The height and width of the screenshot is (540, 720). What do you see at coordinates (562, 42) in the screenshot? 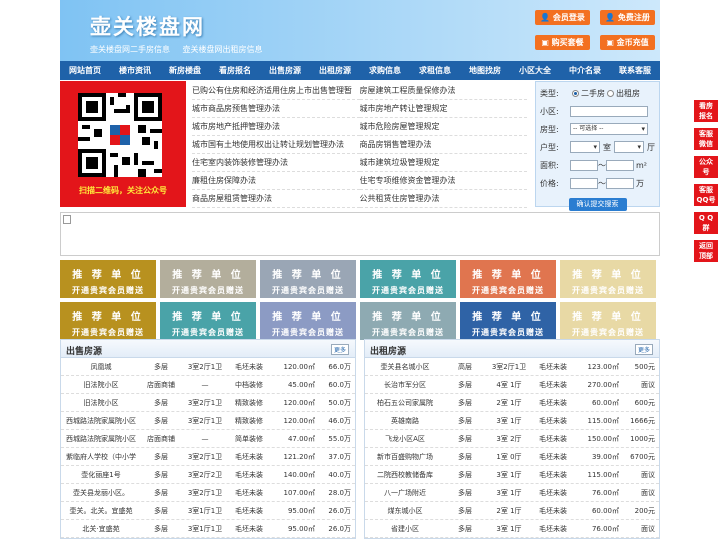
I see `buy-package-button: ▣ 购买套餐` at bounding box center [562, 42].